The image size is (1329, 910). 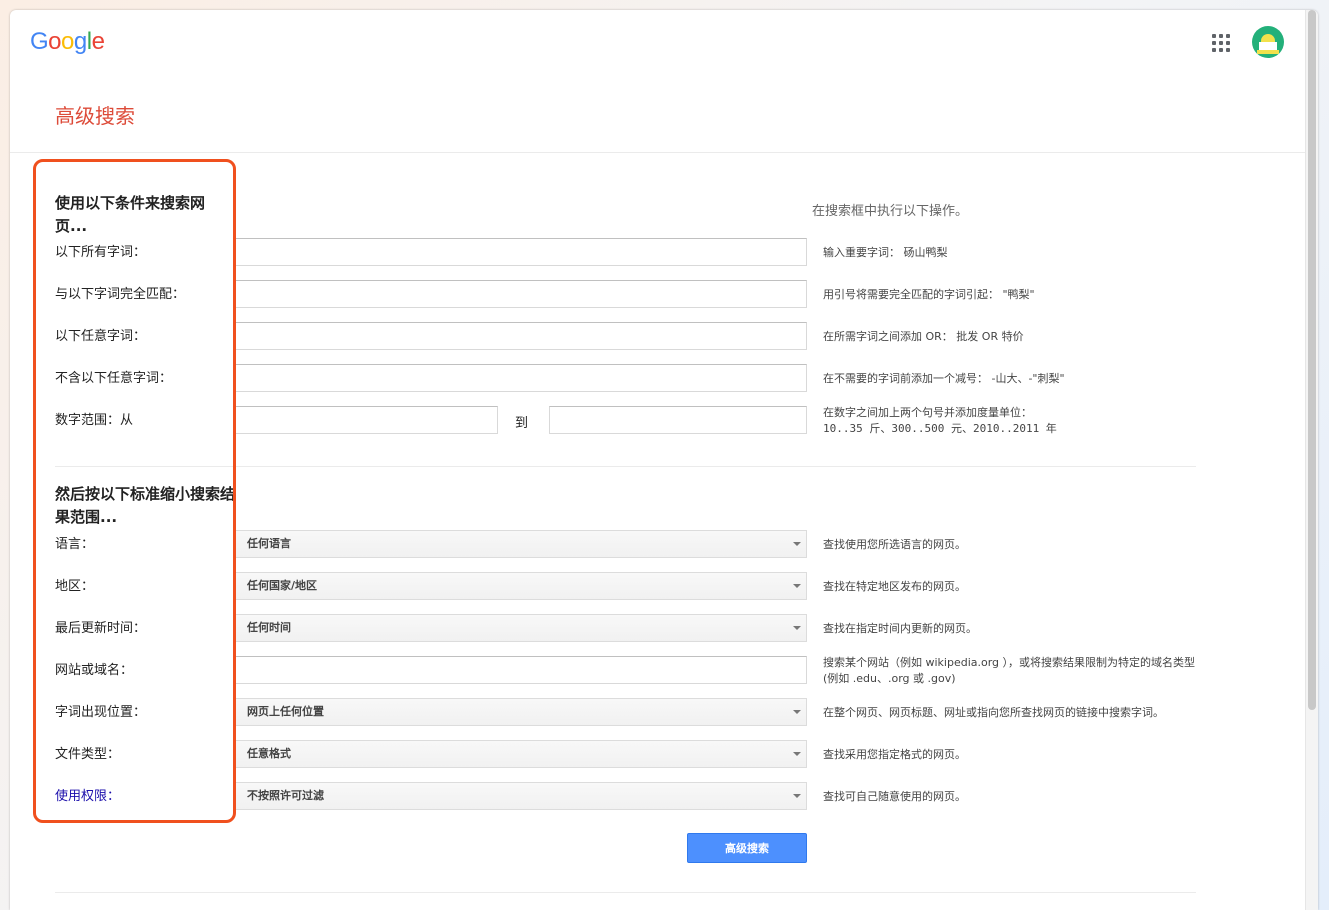 I want to click on site-domain-input, so click(x=521, y=670).